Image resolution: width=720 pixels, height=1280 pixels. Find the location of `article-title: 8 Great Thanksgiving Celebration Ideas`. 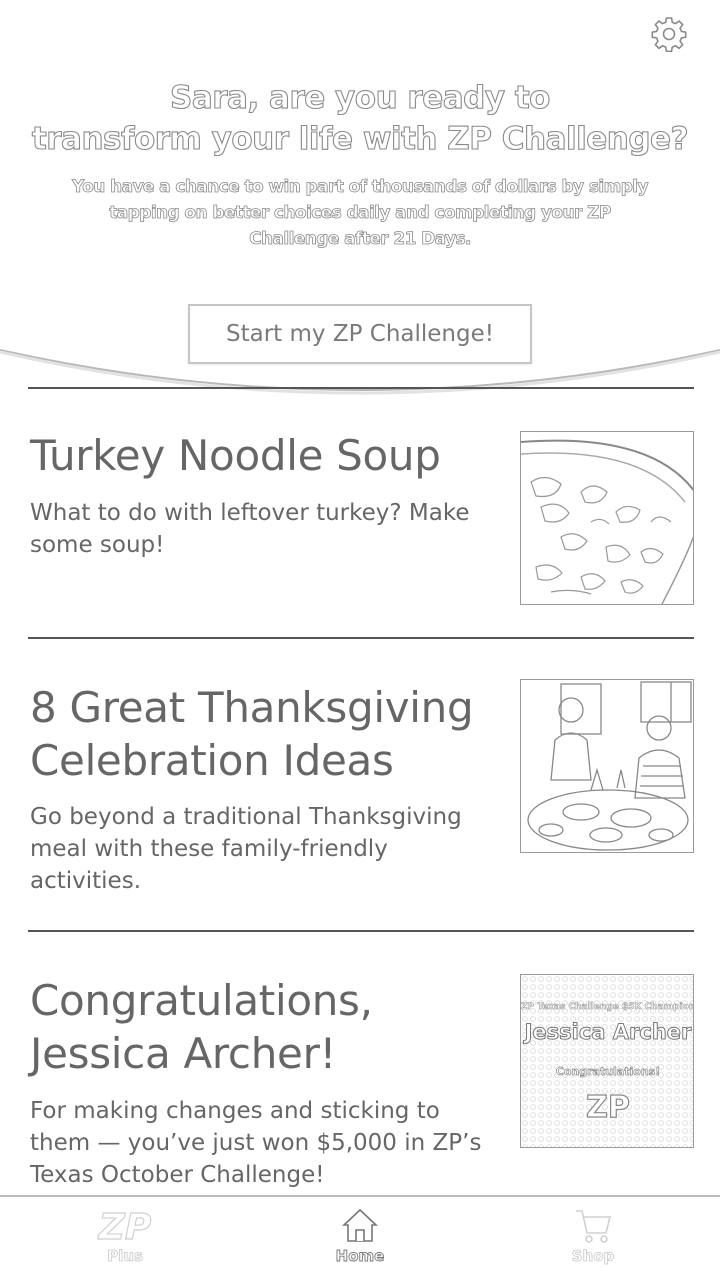

article-title: 8 Great Thanksgiving Celebration Ideas is located at coordinates (265, 734).